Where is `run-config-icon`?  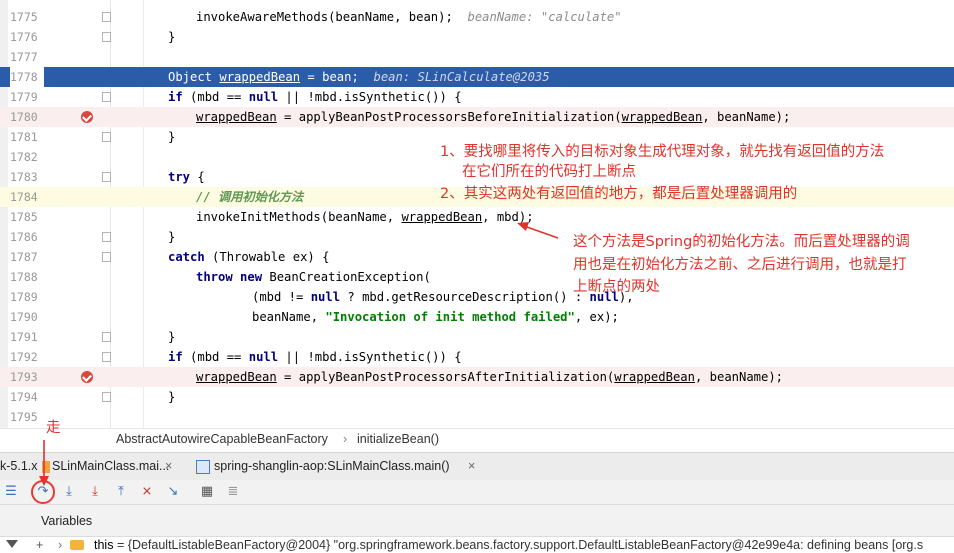
run-config-icon is located at coordinates (203, 467).